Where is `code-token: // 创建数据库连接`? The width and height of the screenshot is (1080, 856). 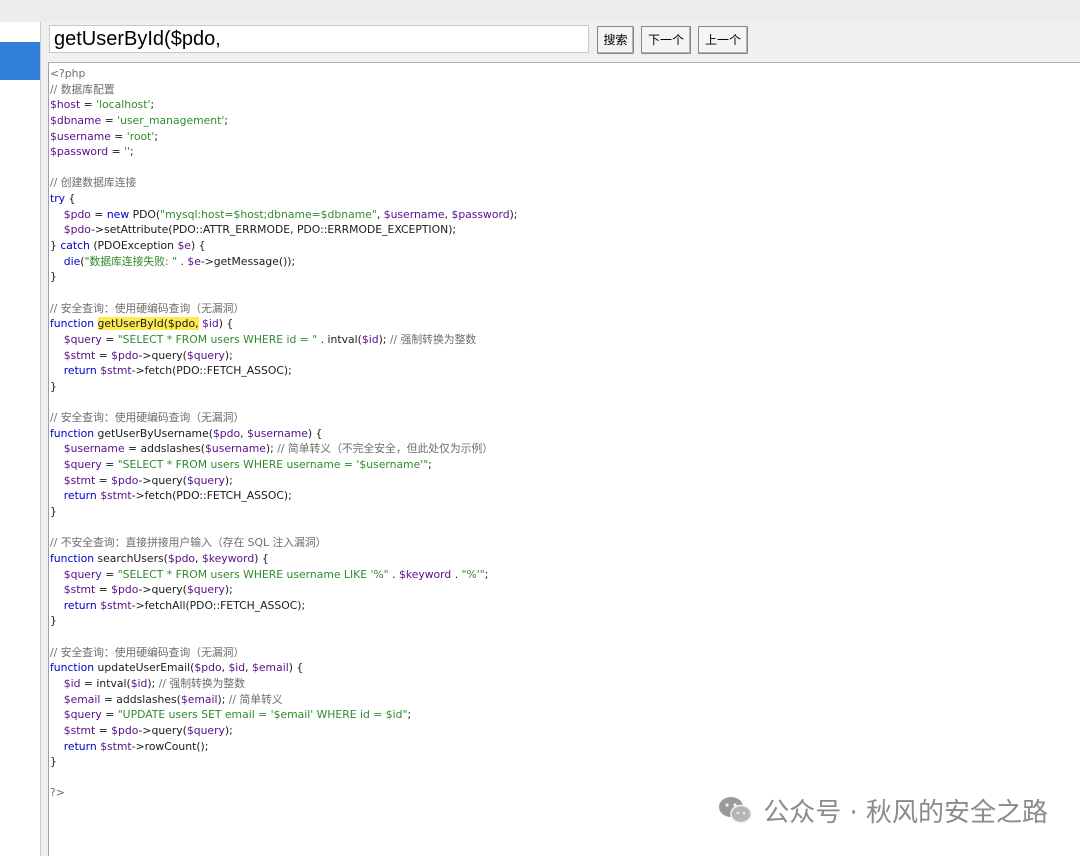
code-token: // 创建数据库连接 is located at coordinates (93, 183).